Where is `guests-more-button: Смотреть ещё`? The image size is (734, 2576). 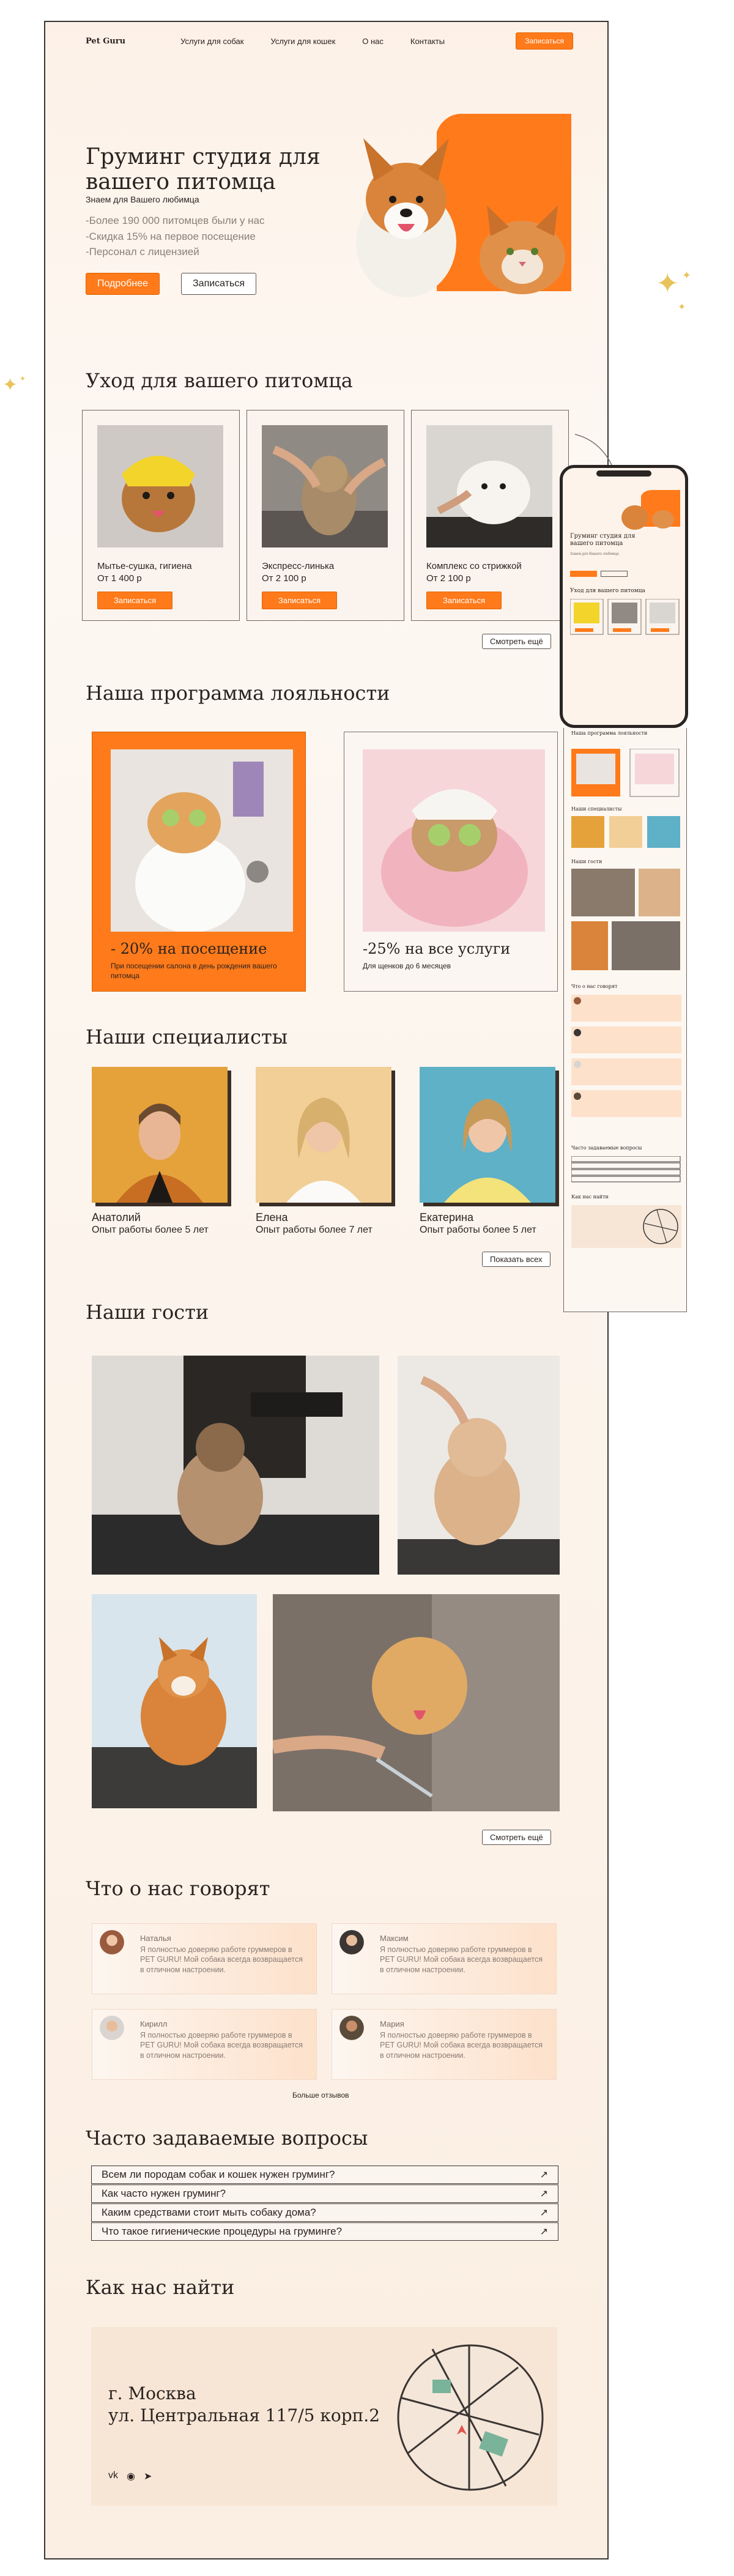
guests-more-button: Смотреть ещё is located at coordinates (516, 1837).